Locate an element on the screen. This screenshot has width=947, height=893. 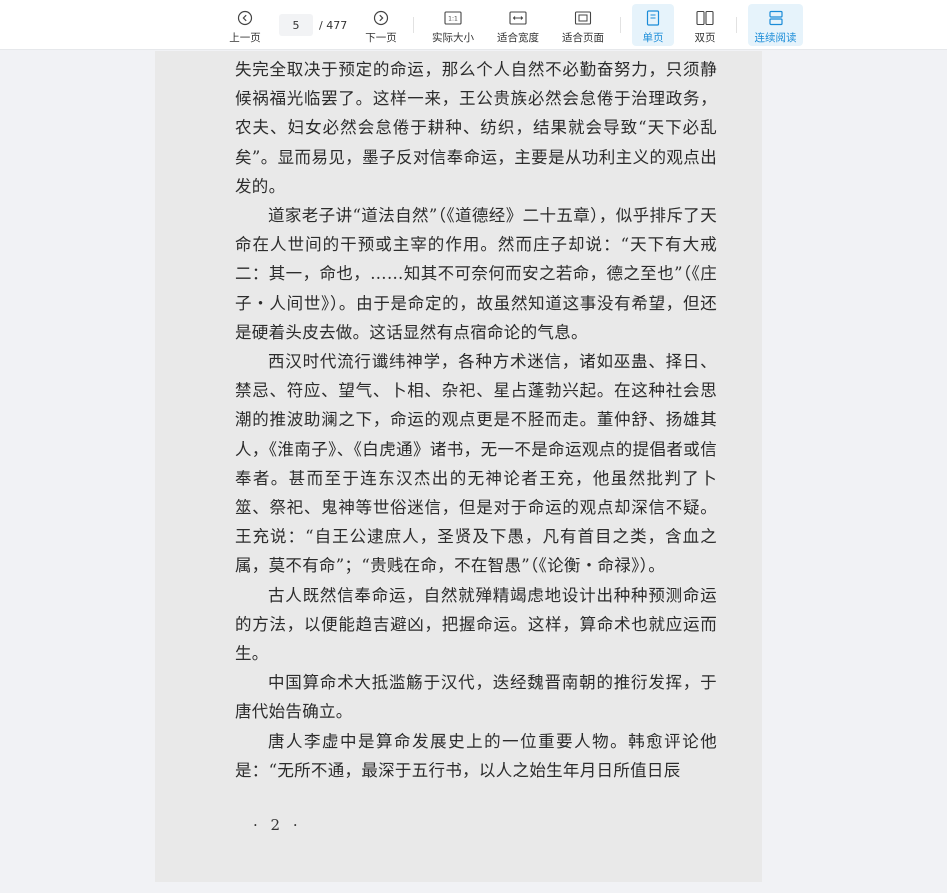
bottom-strip is located at coordinates (473, 887).